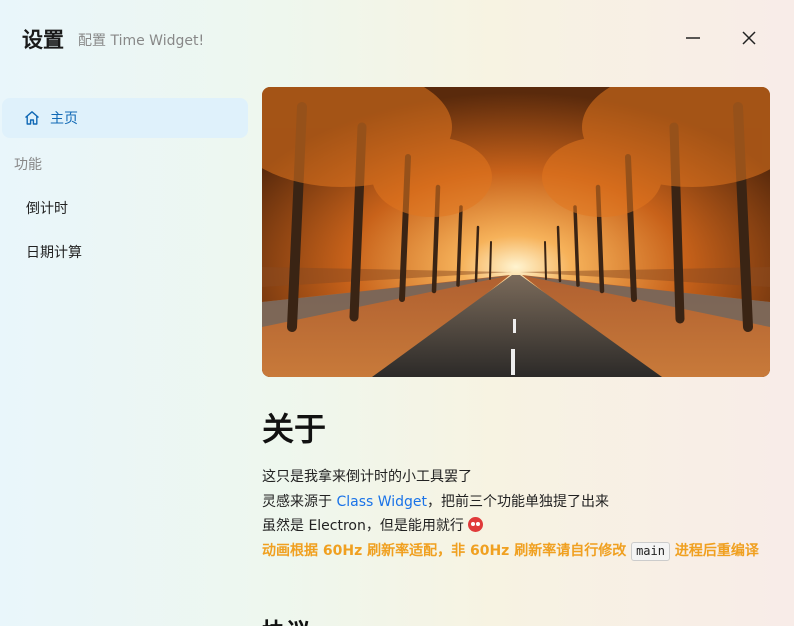 The image size is (794, 626). I want to click on close-button, so click(749, 38).